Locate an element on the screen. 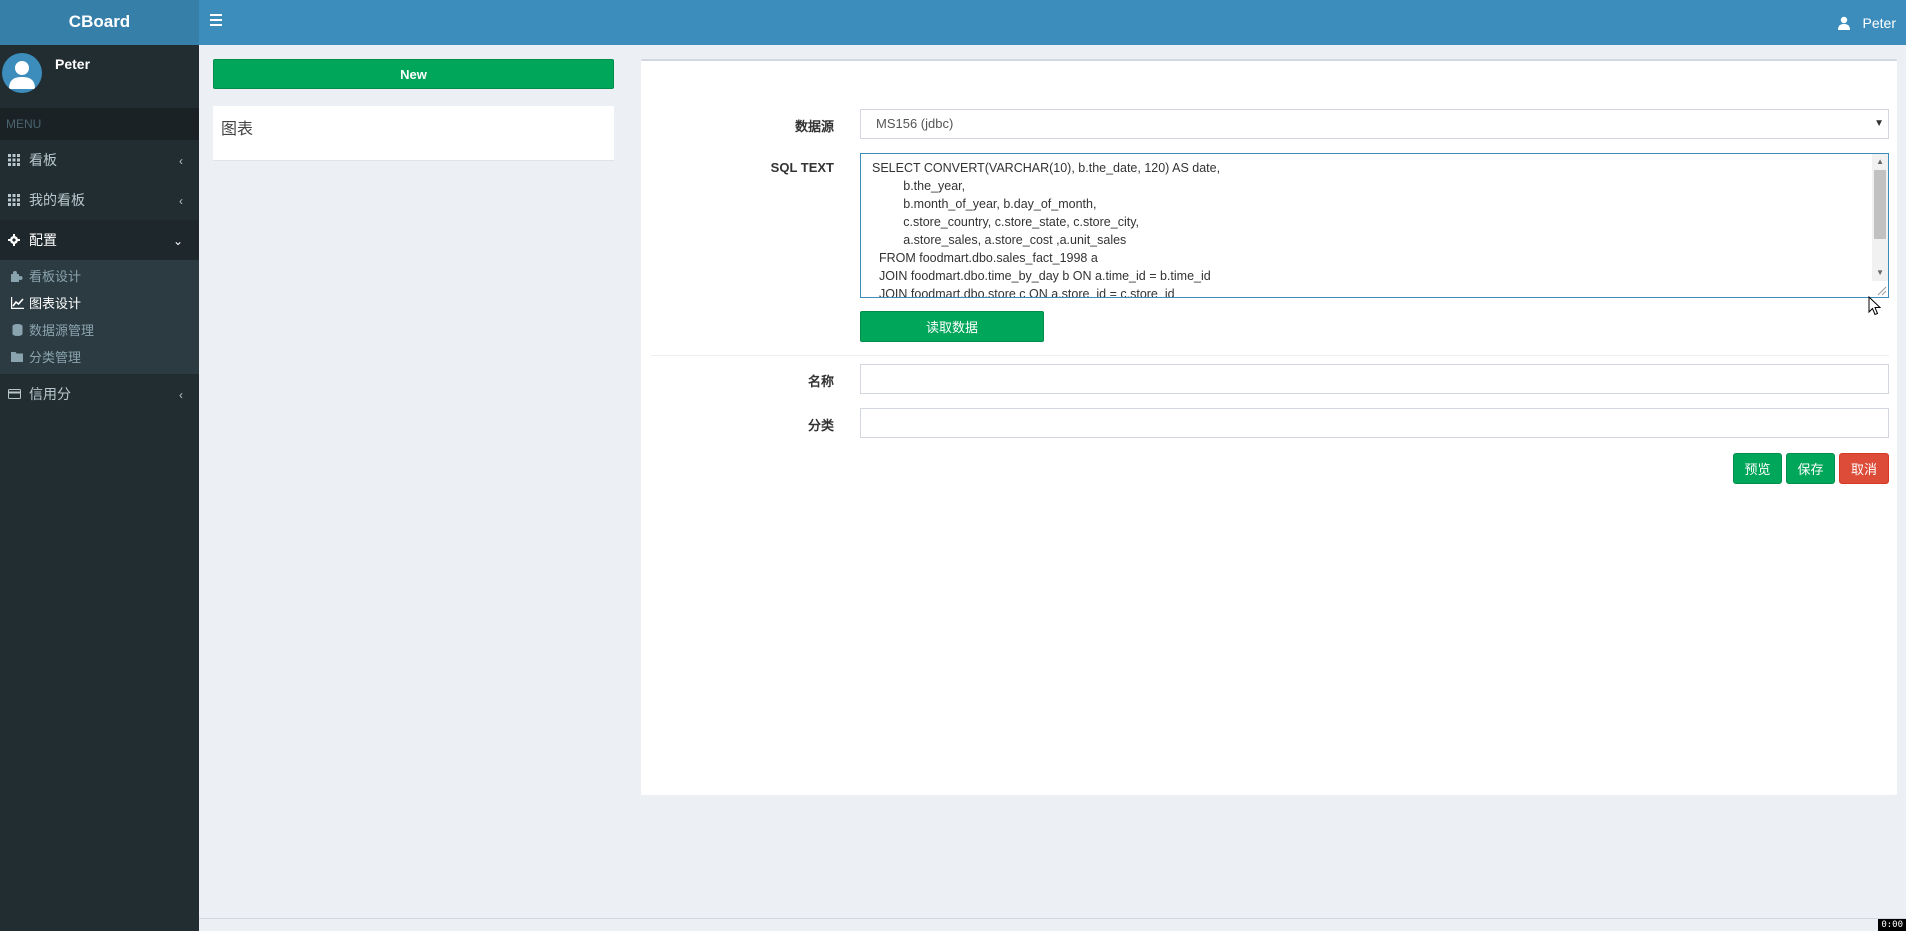  resize-grip-icon is located at coordinates (1881, 290).